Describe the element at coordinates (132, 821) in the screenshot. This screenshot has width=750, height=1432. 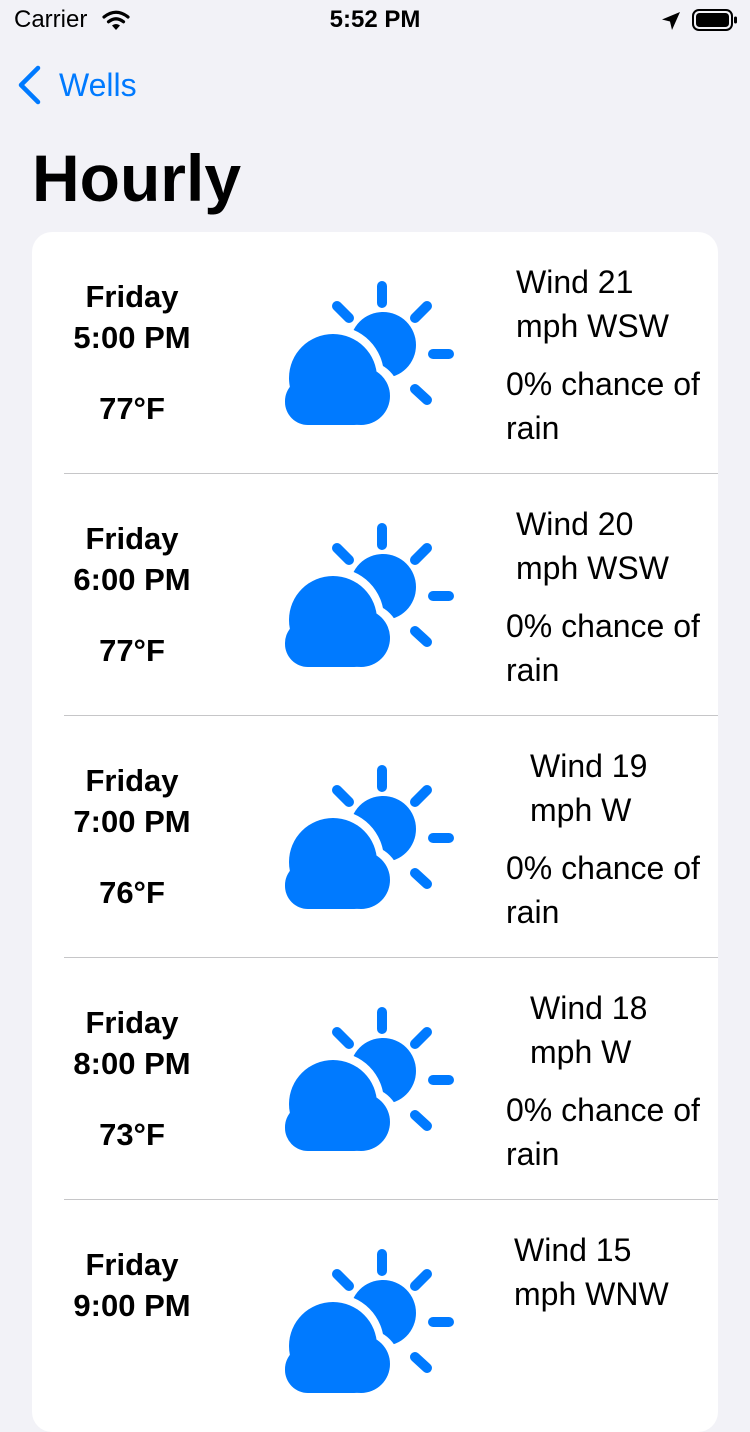
I see `time-label: 7:00 PM` at that location.